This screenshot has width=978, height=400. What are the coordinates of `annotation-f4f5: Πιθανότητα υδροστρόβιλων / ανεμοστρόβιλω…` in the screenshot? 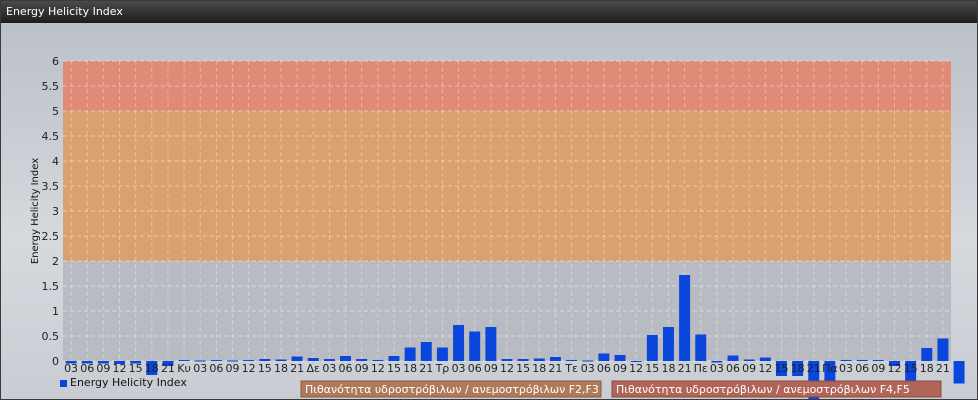 It's located at (776, 389).